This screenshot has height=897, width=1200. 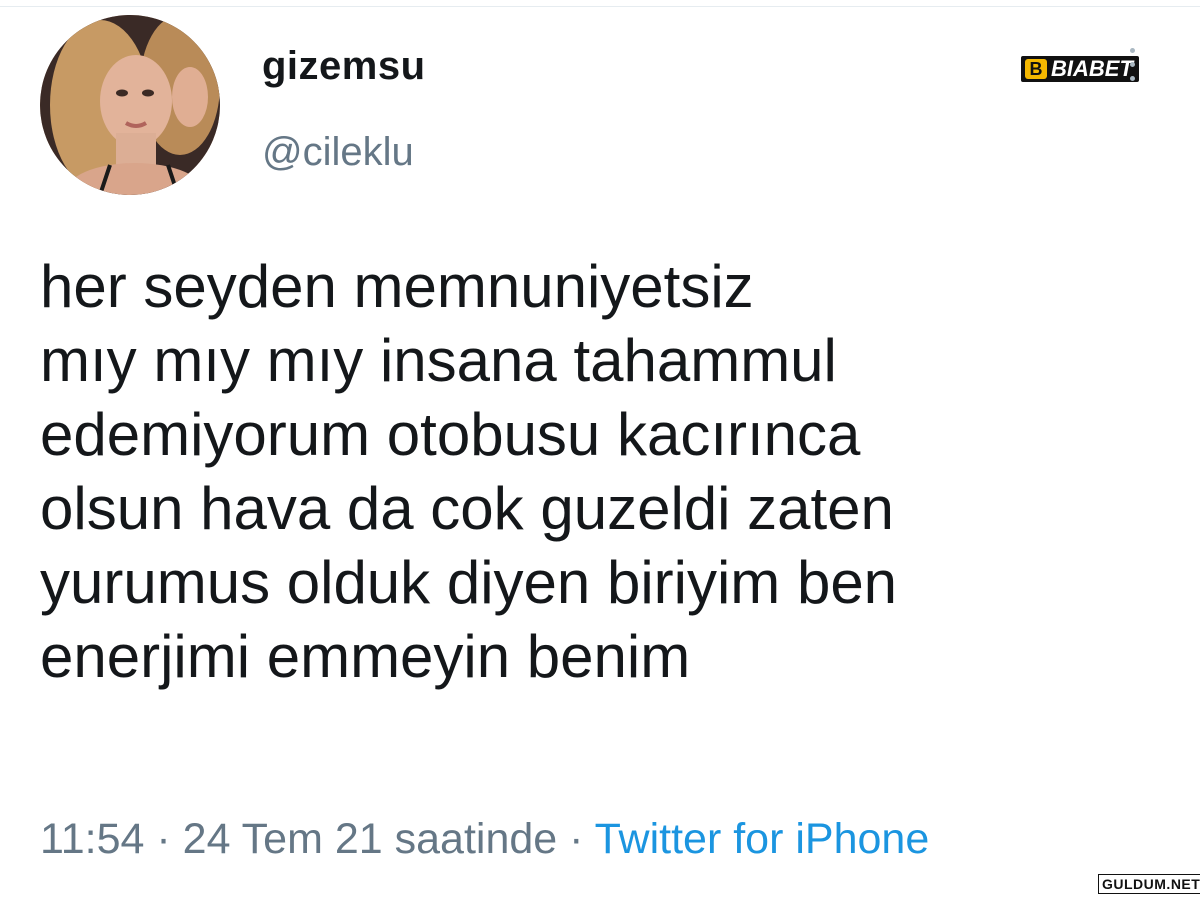 What do you see at coordinates (365, 656) in the screenshot?
I see `tweet-text-line: enerjimi emmeyin benim` at bounding box center [365, 656].